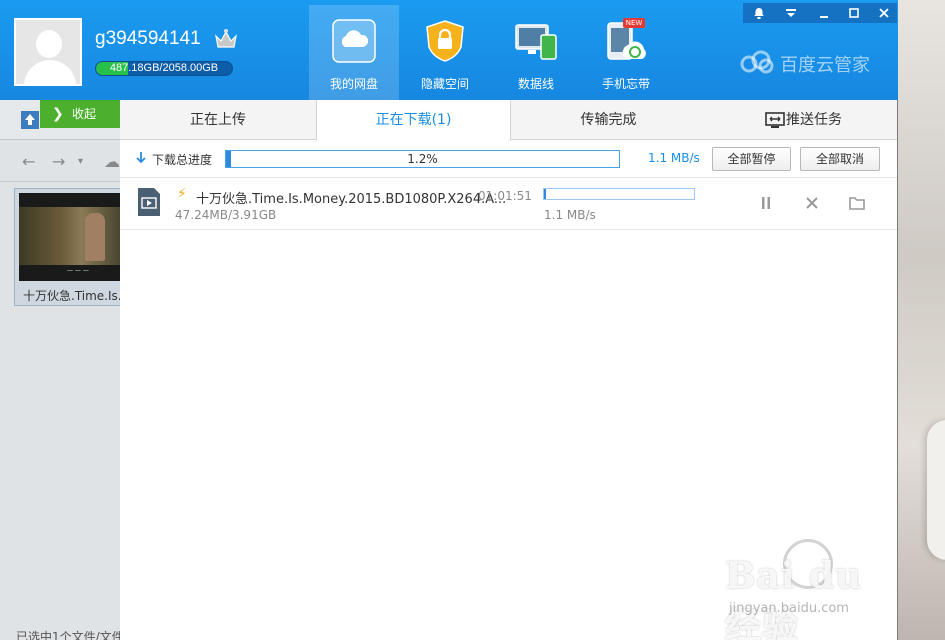 This screenshot has height=640, width=945. Describe the element at coordinates (857, 203) in the screenshot. I see `folder-icon` at that location.